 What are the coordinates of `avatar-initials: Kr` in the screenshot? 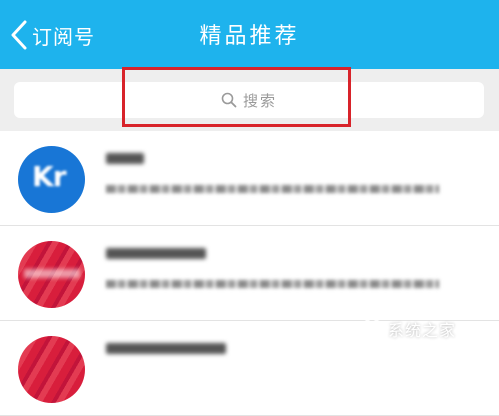 It's located at (49, 176).